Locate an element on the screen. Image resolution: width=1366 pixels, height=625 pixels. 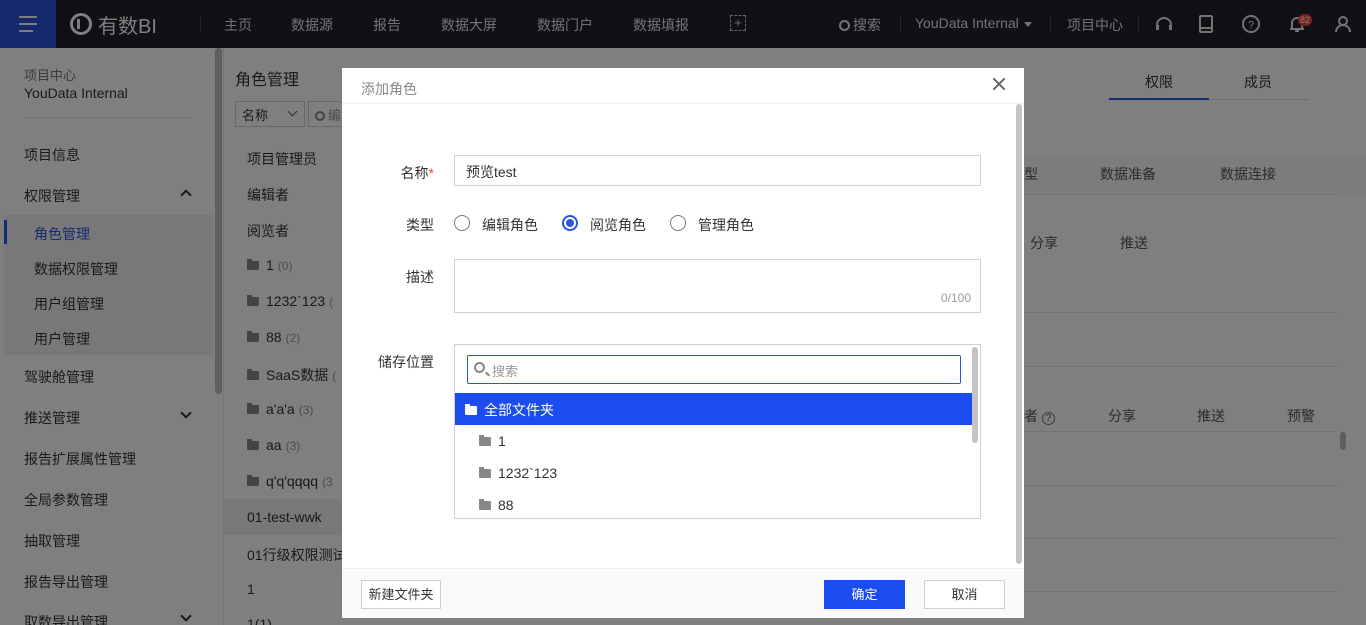
cancel-button: 取消 is located at coordinates (964, 594).